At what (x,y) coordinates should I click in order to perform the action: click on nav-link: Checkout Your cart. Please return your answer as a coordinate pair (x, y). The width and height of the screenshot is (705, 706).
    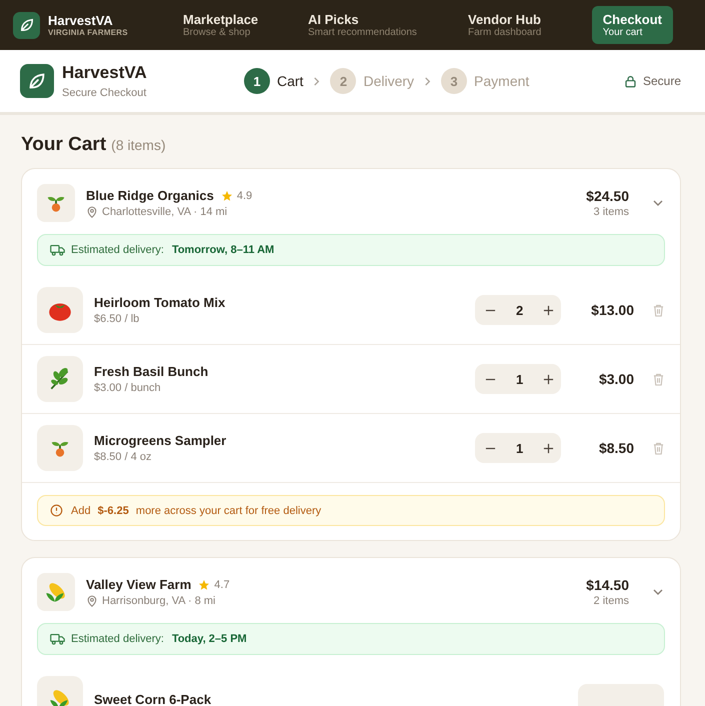
    Looking at the image, I should click on (632, 25).